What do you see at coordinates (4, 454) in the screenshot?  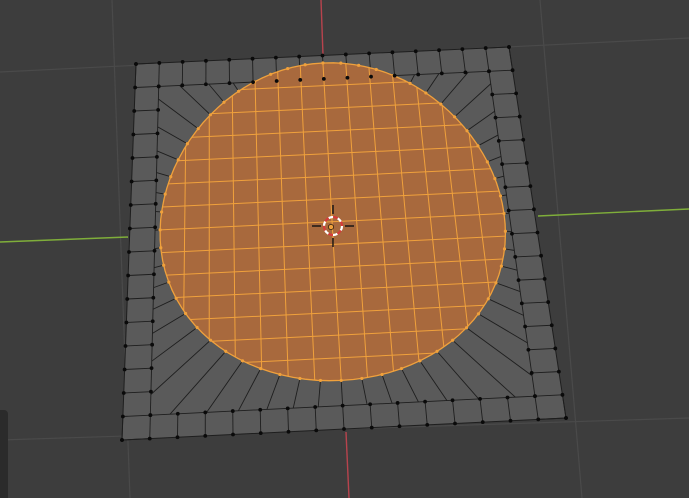 I see `toolbar-tab` at bounding box center [4, 454].